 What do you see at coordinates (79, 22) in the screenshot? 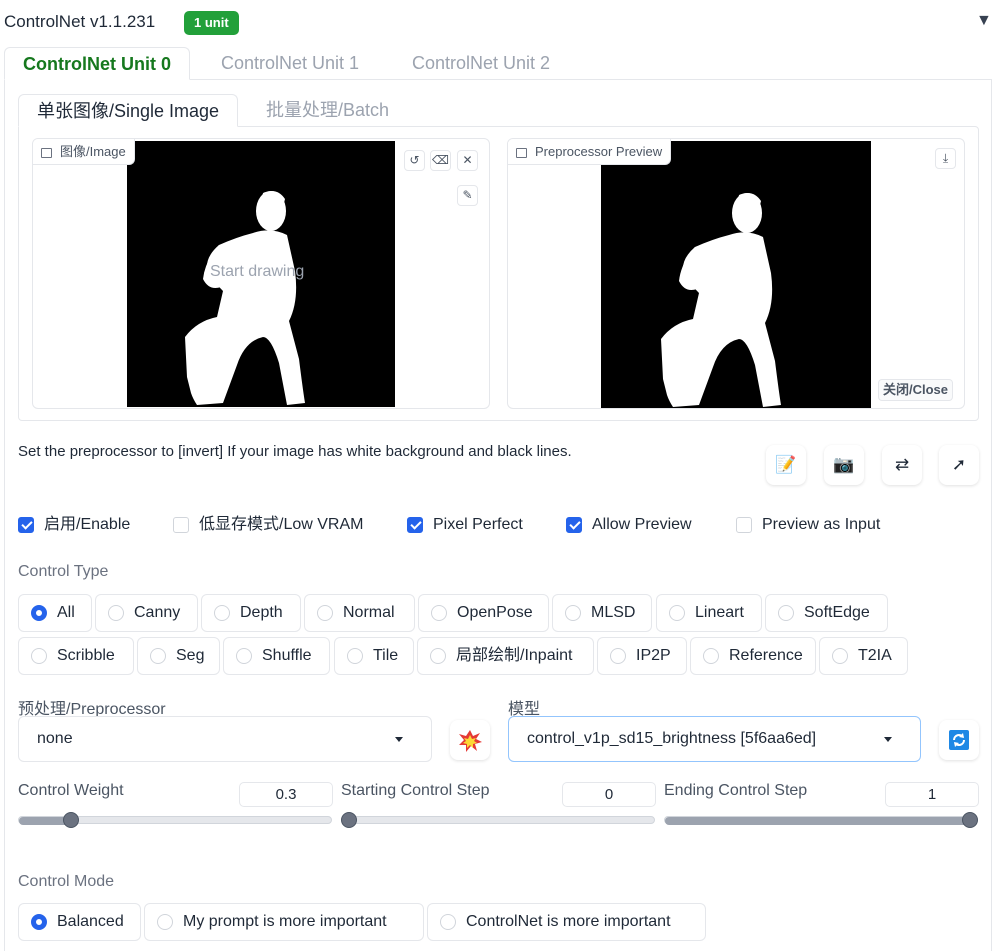
I see `accordion-title: ControlNet v1.1.231` at bounding box center [79, 22].